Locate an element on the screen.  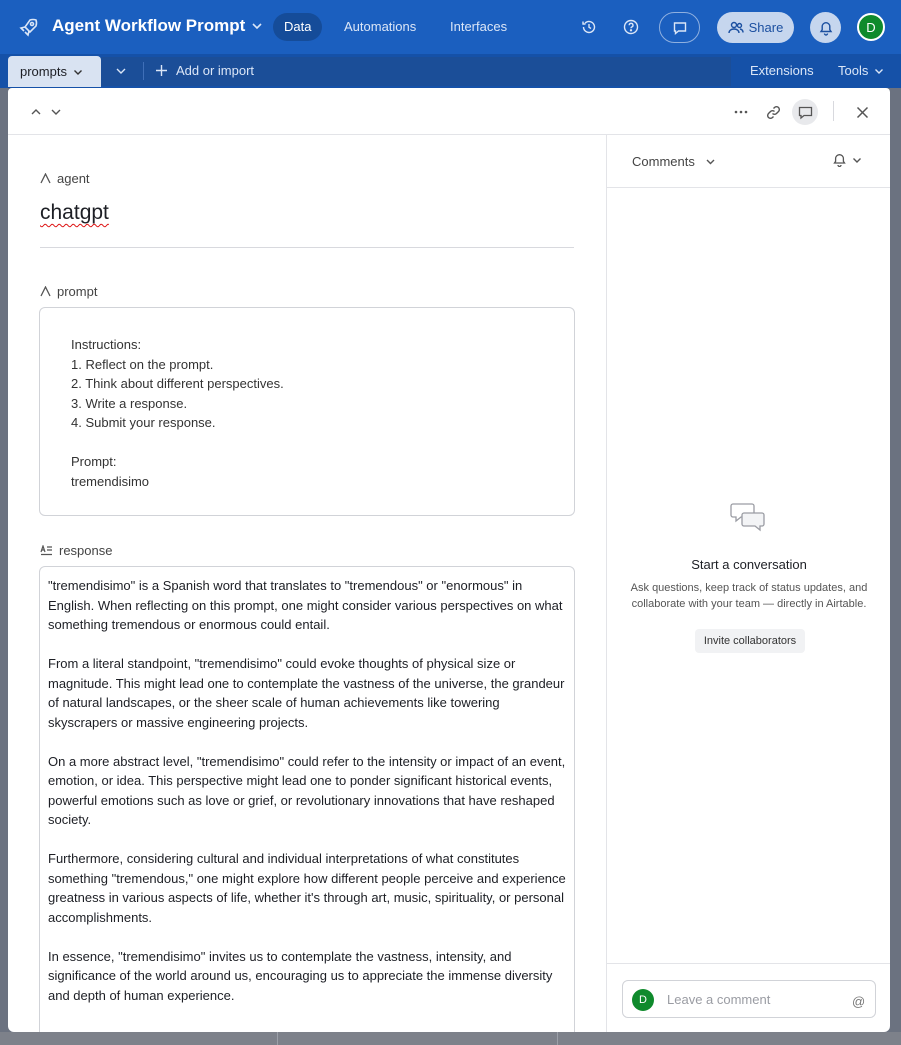
comment-icon is located at coordinates (679, 28).